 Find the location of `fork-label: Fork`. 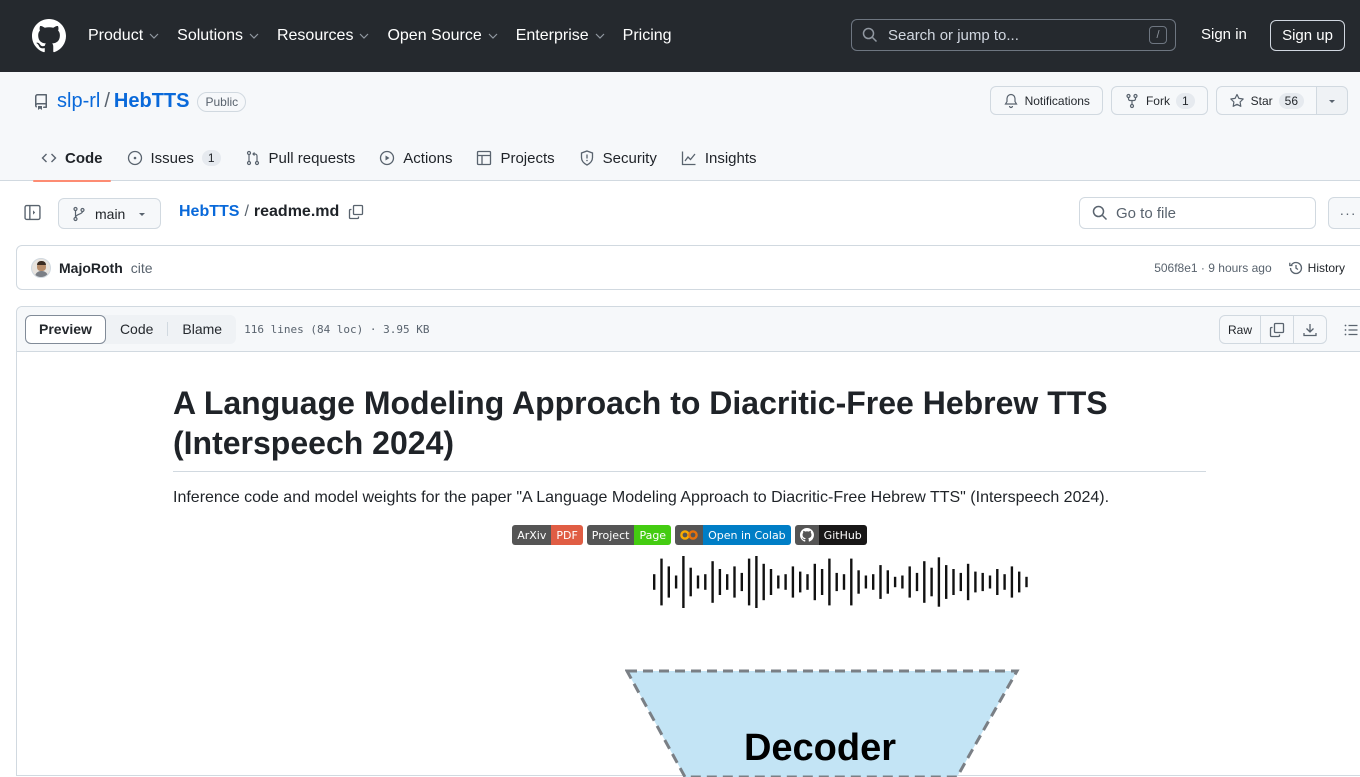

fork-label: Fork is located at coordinates (1157, 100).